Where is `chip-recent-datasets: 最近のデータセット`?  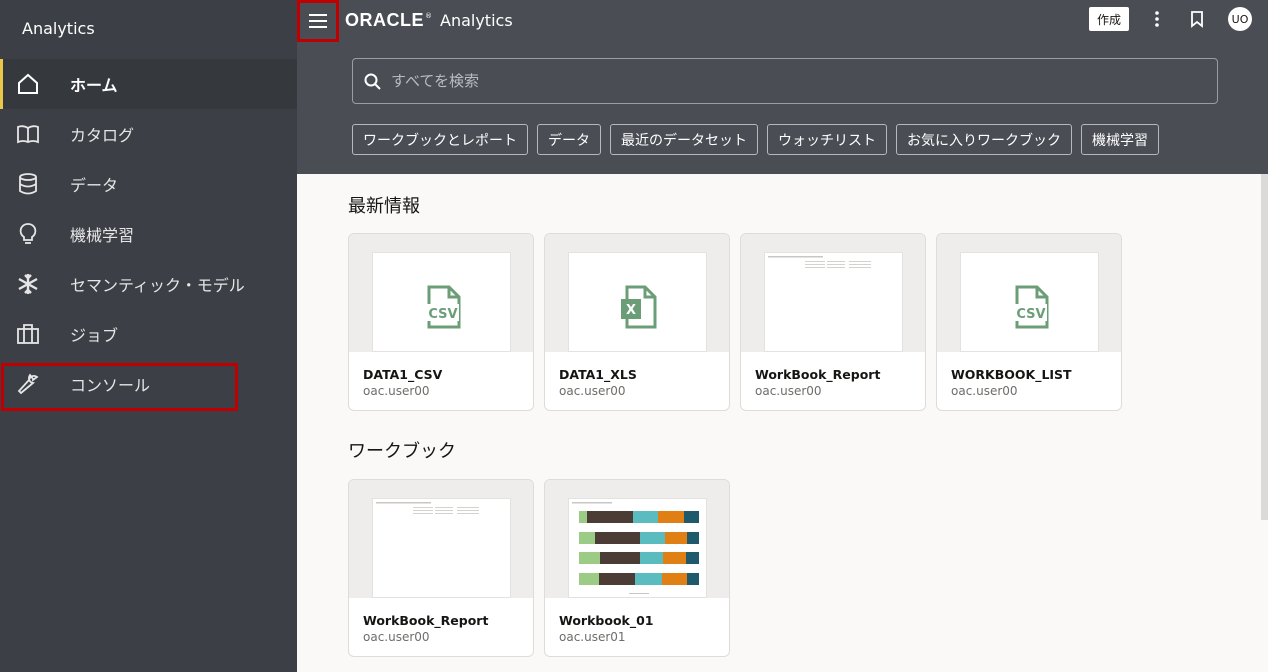
chip-recent-datasets: 最近のデータセット is located at coordinates (684, 139).